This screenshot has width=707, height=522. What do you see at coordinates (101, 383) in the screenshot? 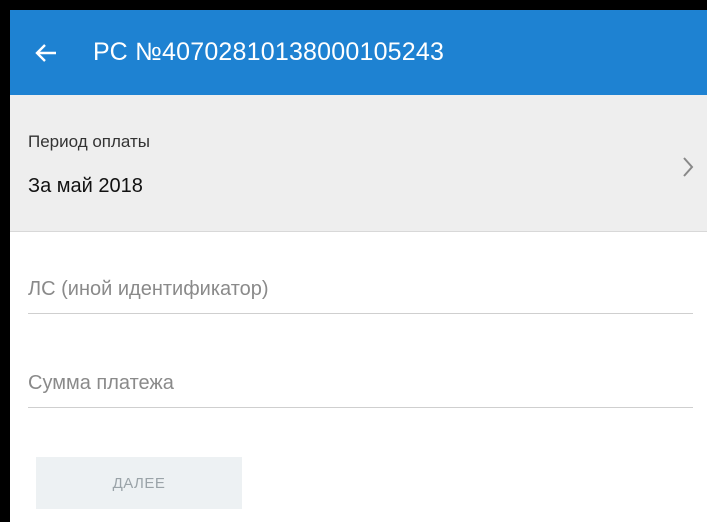
I see `payment-amount-placeholder: Сумма платежа` at bounding box center [101, 383].